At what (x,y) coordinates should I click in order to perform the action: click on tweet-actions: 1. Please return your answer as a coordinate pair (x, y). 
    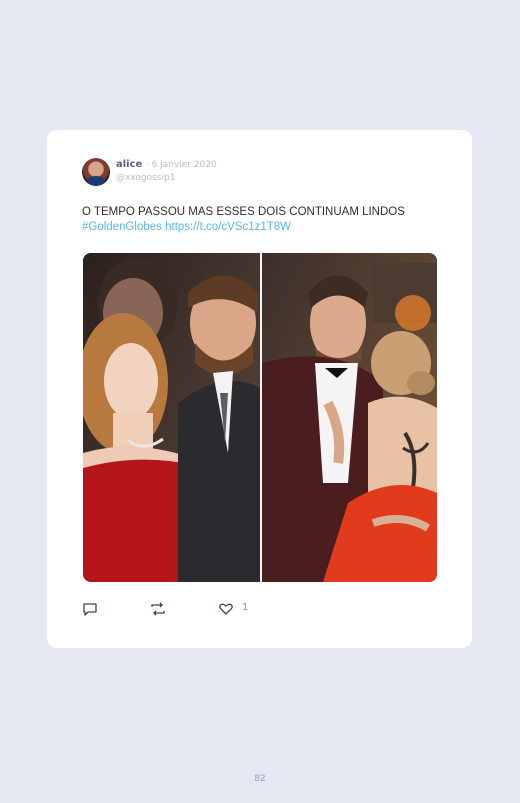
    Looking at the image, I should click on (182, 610).